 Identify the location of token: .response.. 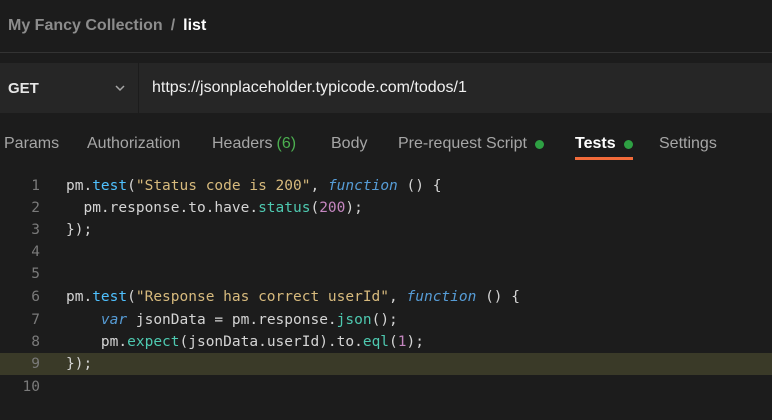
(293, 320).